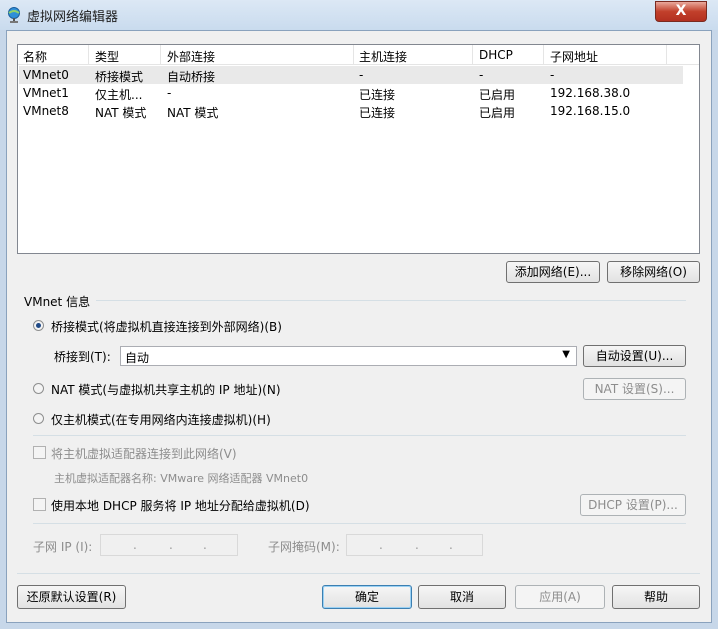 Image resolution: width=718 pixels, height=629 pixels. What do you see at coordinates (191, 56) in the screenshot?
I see `column-header-external: 外部连接` at bounding box center [191, 56].